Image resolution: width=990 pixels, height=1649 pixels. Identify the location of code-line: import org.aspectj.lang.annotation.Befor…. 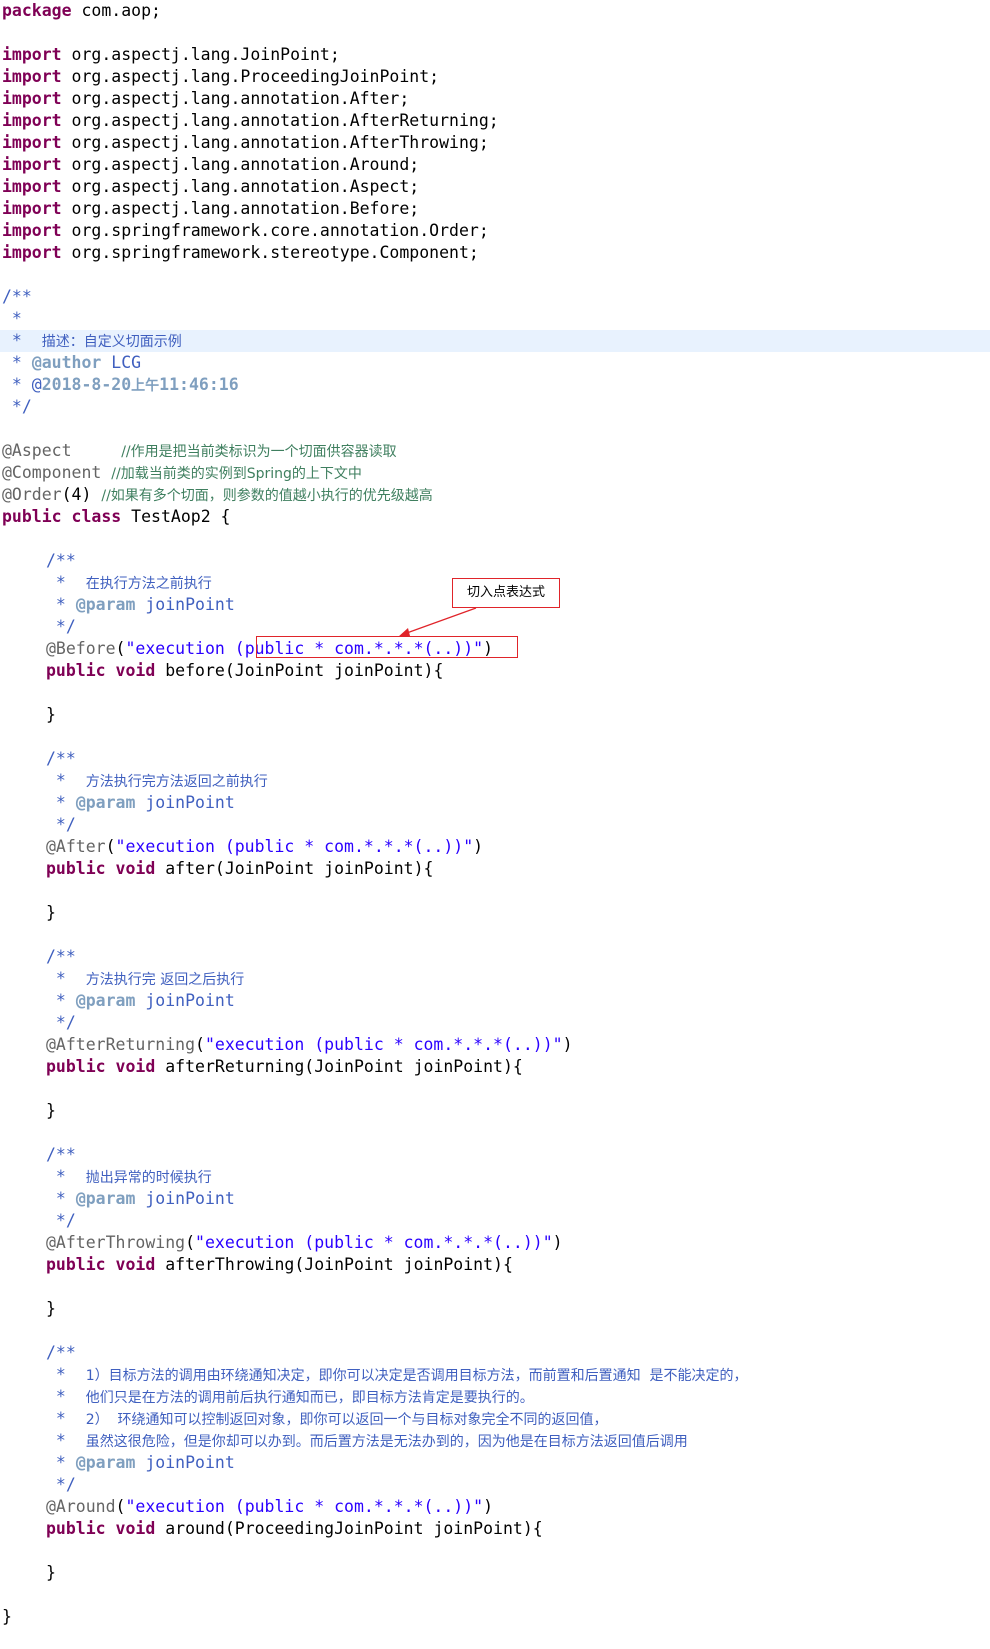
(495, 209).